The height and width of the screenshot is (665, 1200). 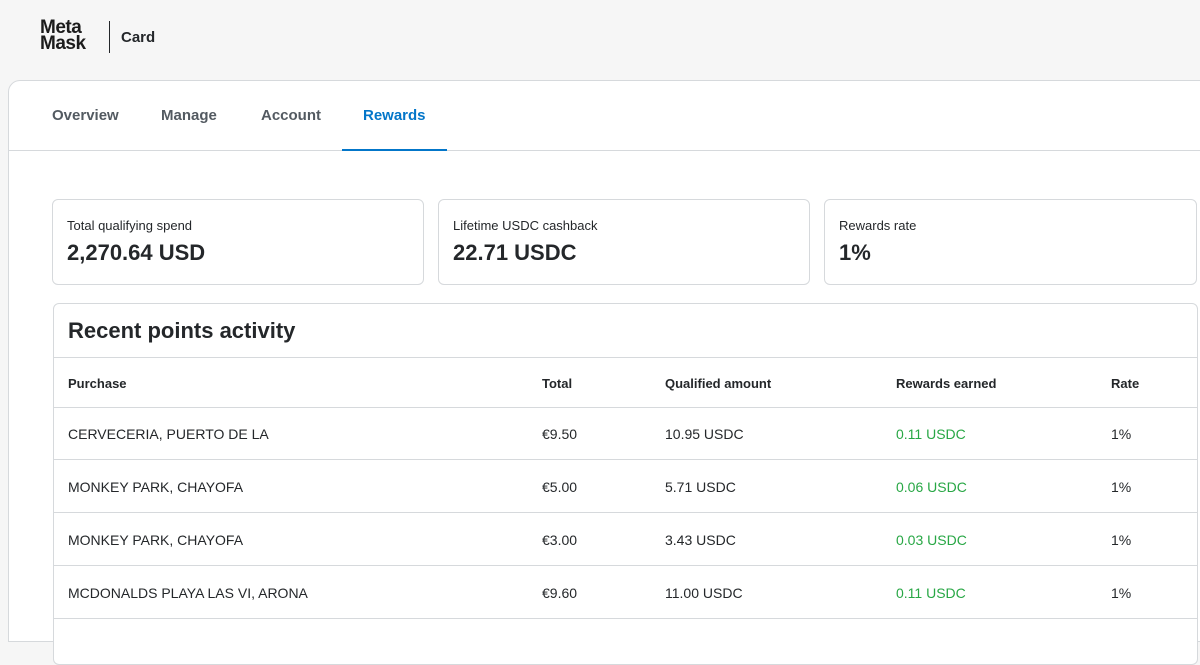 I want to click on qualified-cell: 10.95 USDC, so click(x=704, y=434).